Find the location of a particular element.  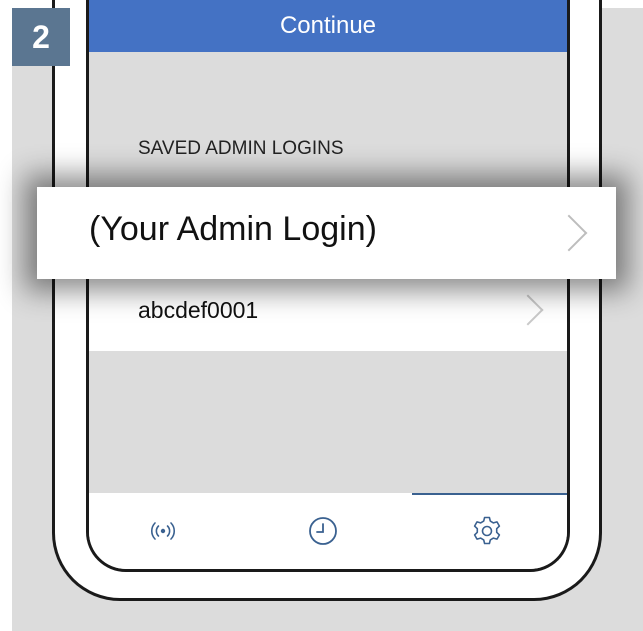

clock-icon is located at coordinates (323, 531).